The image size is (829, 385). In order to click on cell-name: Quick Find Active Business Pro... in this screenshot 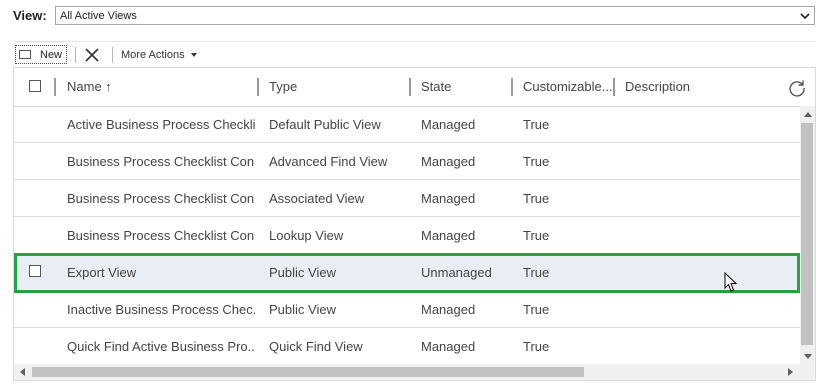, I will do `click(161, 346)`.